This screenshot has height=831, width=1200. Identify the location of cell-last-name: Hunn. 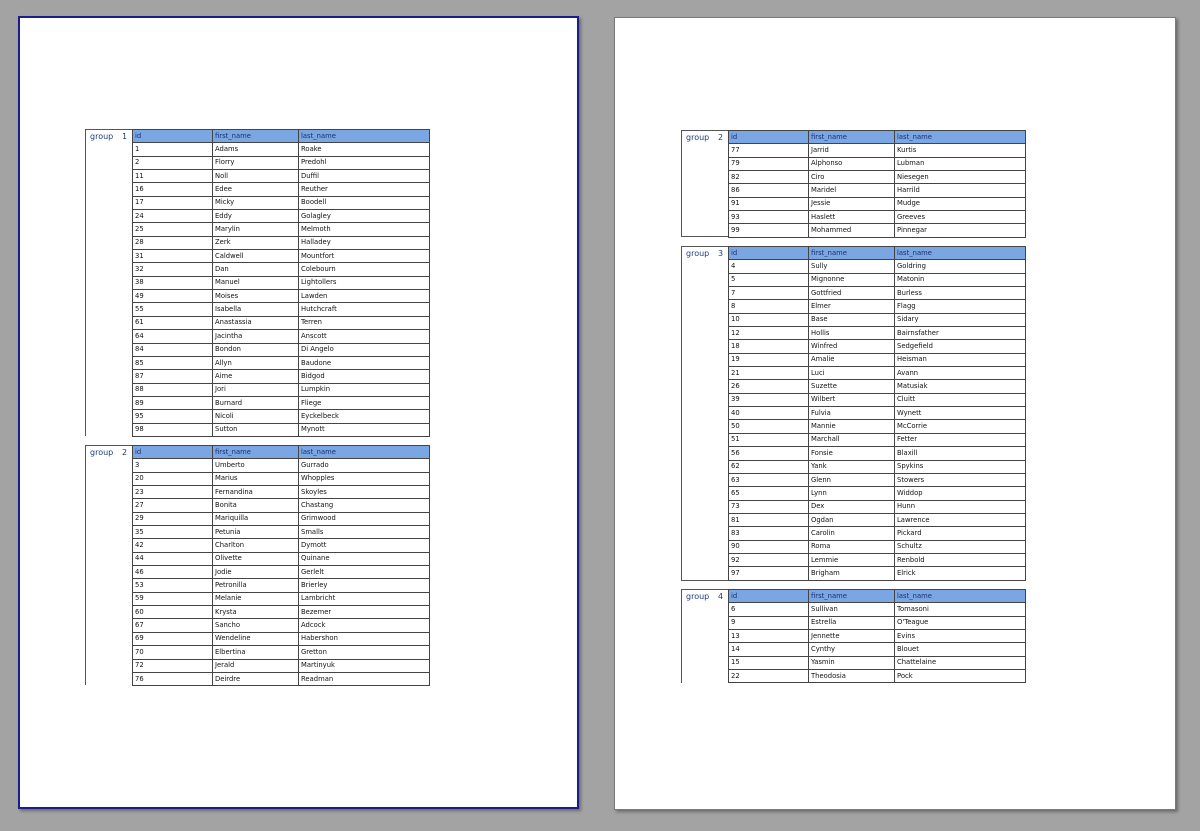
(960, 506).